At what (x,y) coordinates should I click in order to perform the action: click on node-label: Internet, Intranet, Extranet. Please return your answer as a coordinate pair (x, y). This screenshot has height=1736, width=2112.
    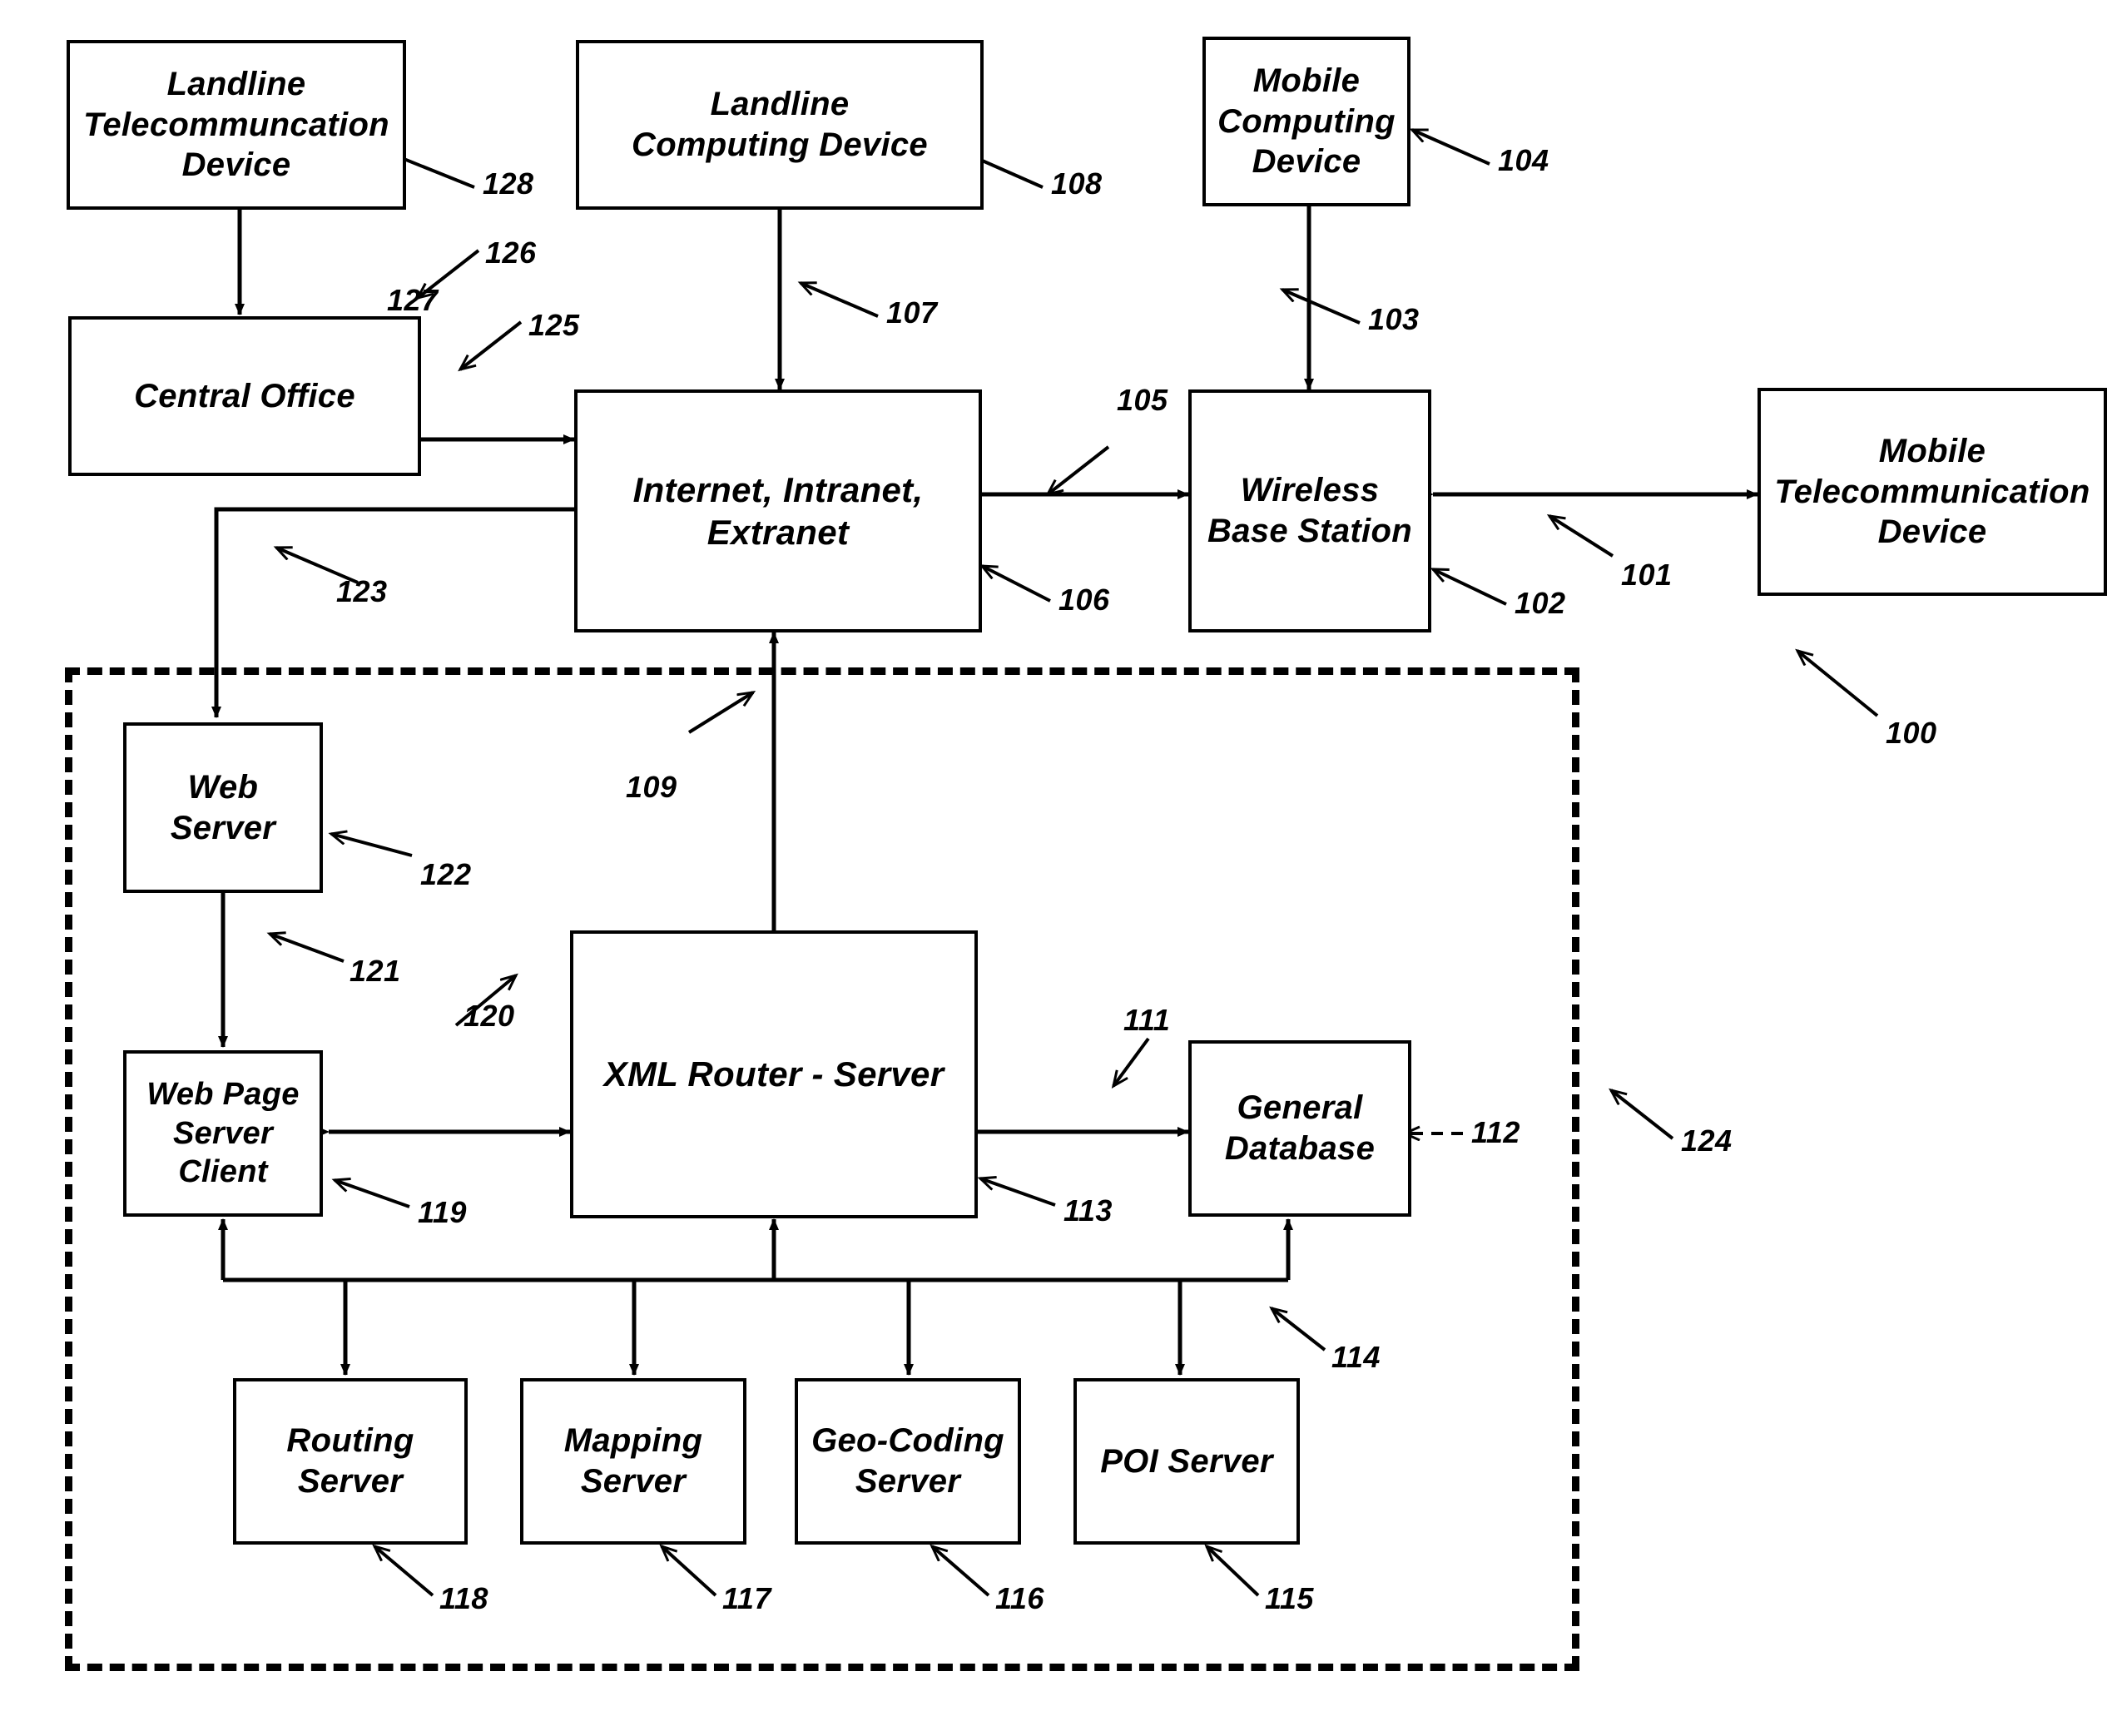
    Looking at the image, I should click on (778, 511).